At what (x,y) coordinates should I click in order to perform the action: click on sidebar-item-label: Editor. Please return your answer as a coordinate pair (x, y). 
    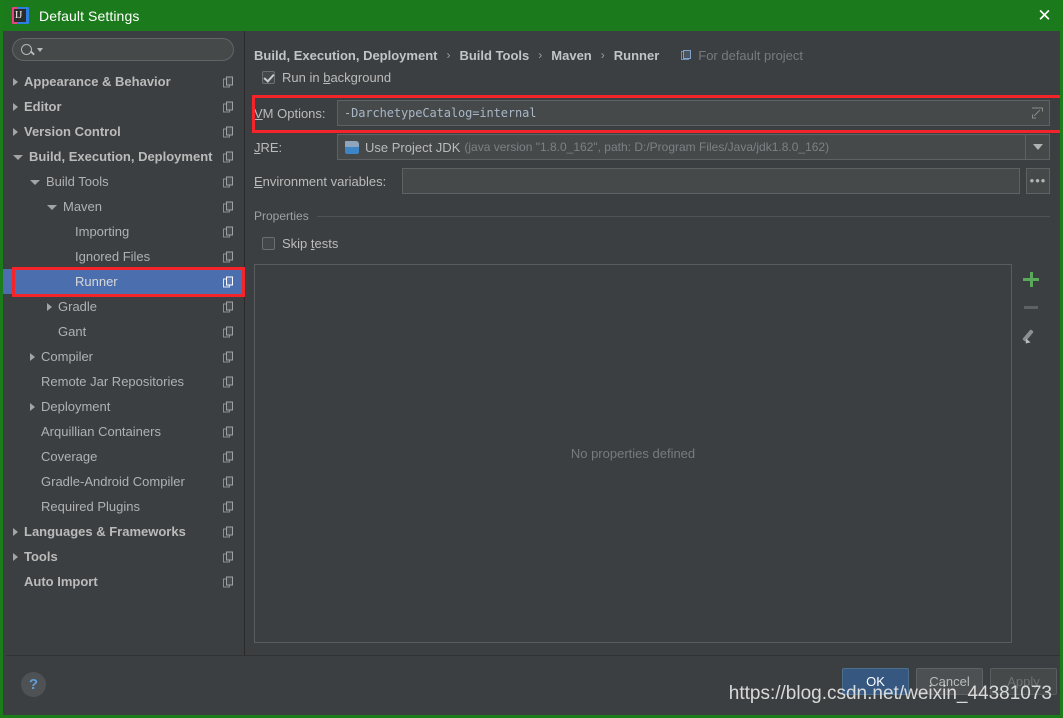
    Looking at the image, I should click on (43, 106).